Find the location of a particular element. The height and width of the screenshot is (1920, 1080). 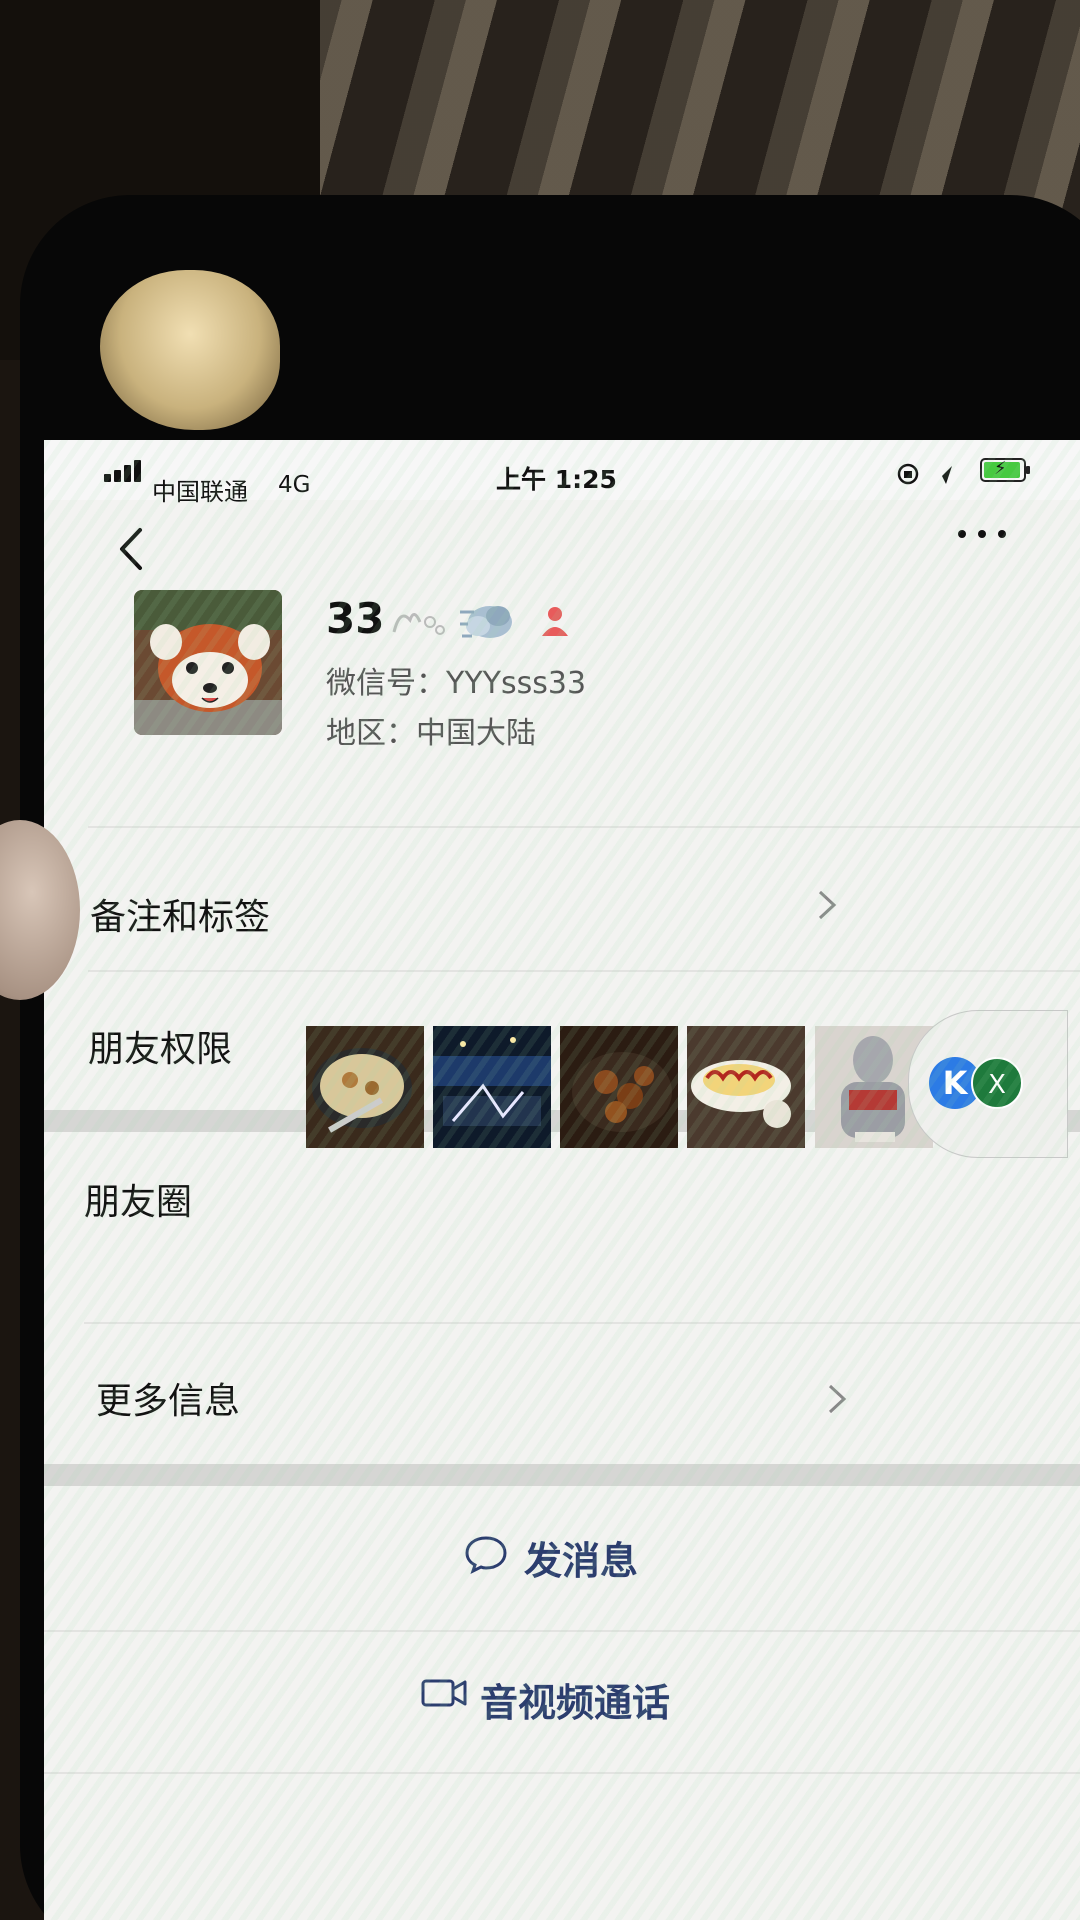

floating-badge: K X is located at coordinates (988, 1084).